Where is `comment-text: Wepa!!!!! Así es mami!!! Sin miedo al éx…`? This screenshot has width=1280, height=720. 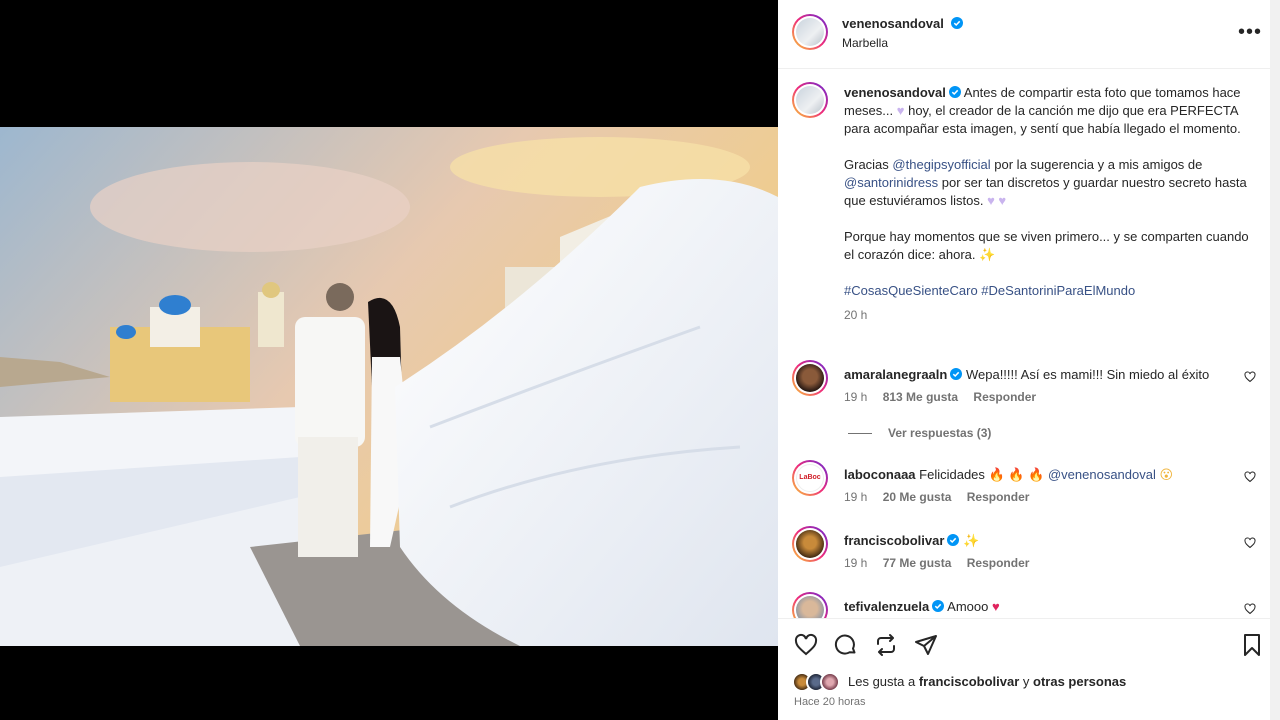
comment-text: Wepa!!!!! Así es mami!!! Sin miedo al éx… is located at coordinates (1087, 374).